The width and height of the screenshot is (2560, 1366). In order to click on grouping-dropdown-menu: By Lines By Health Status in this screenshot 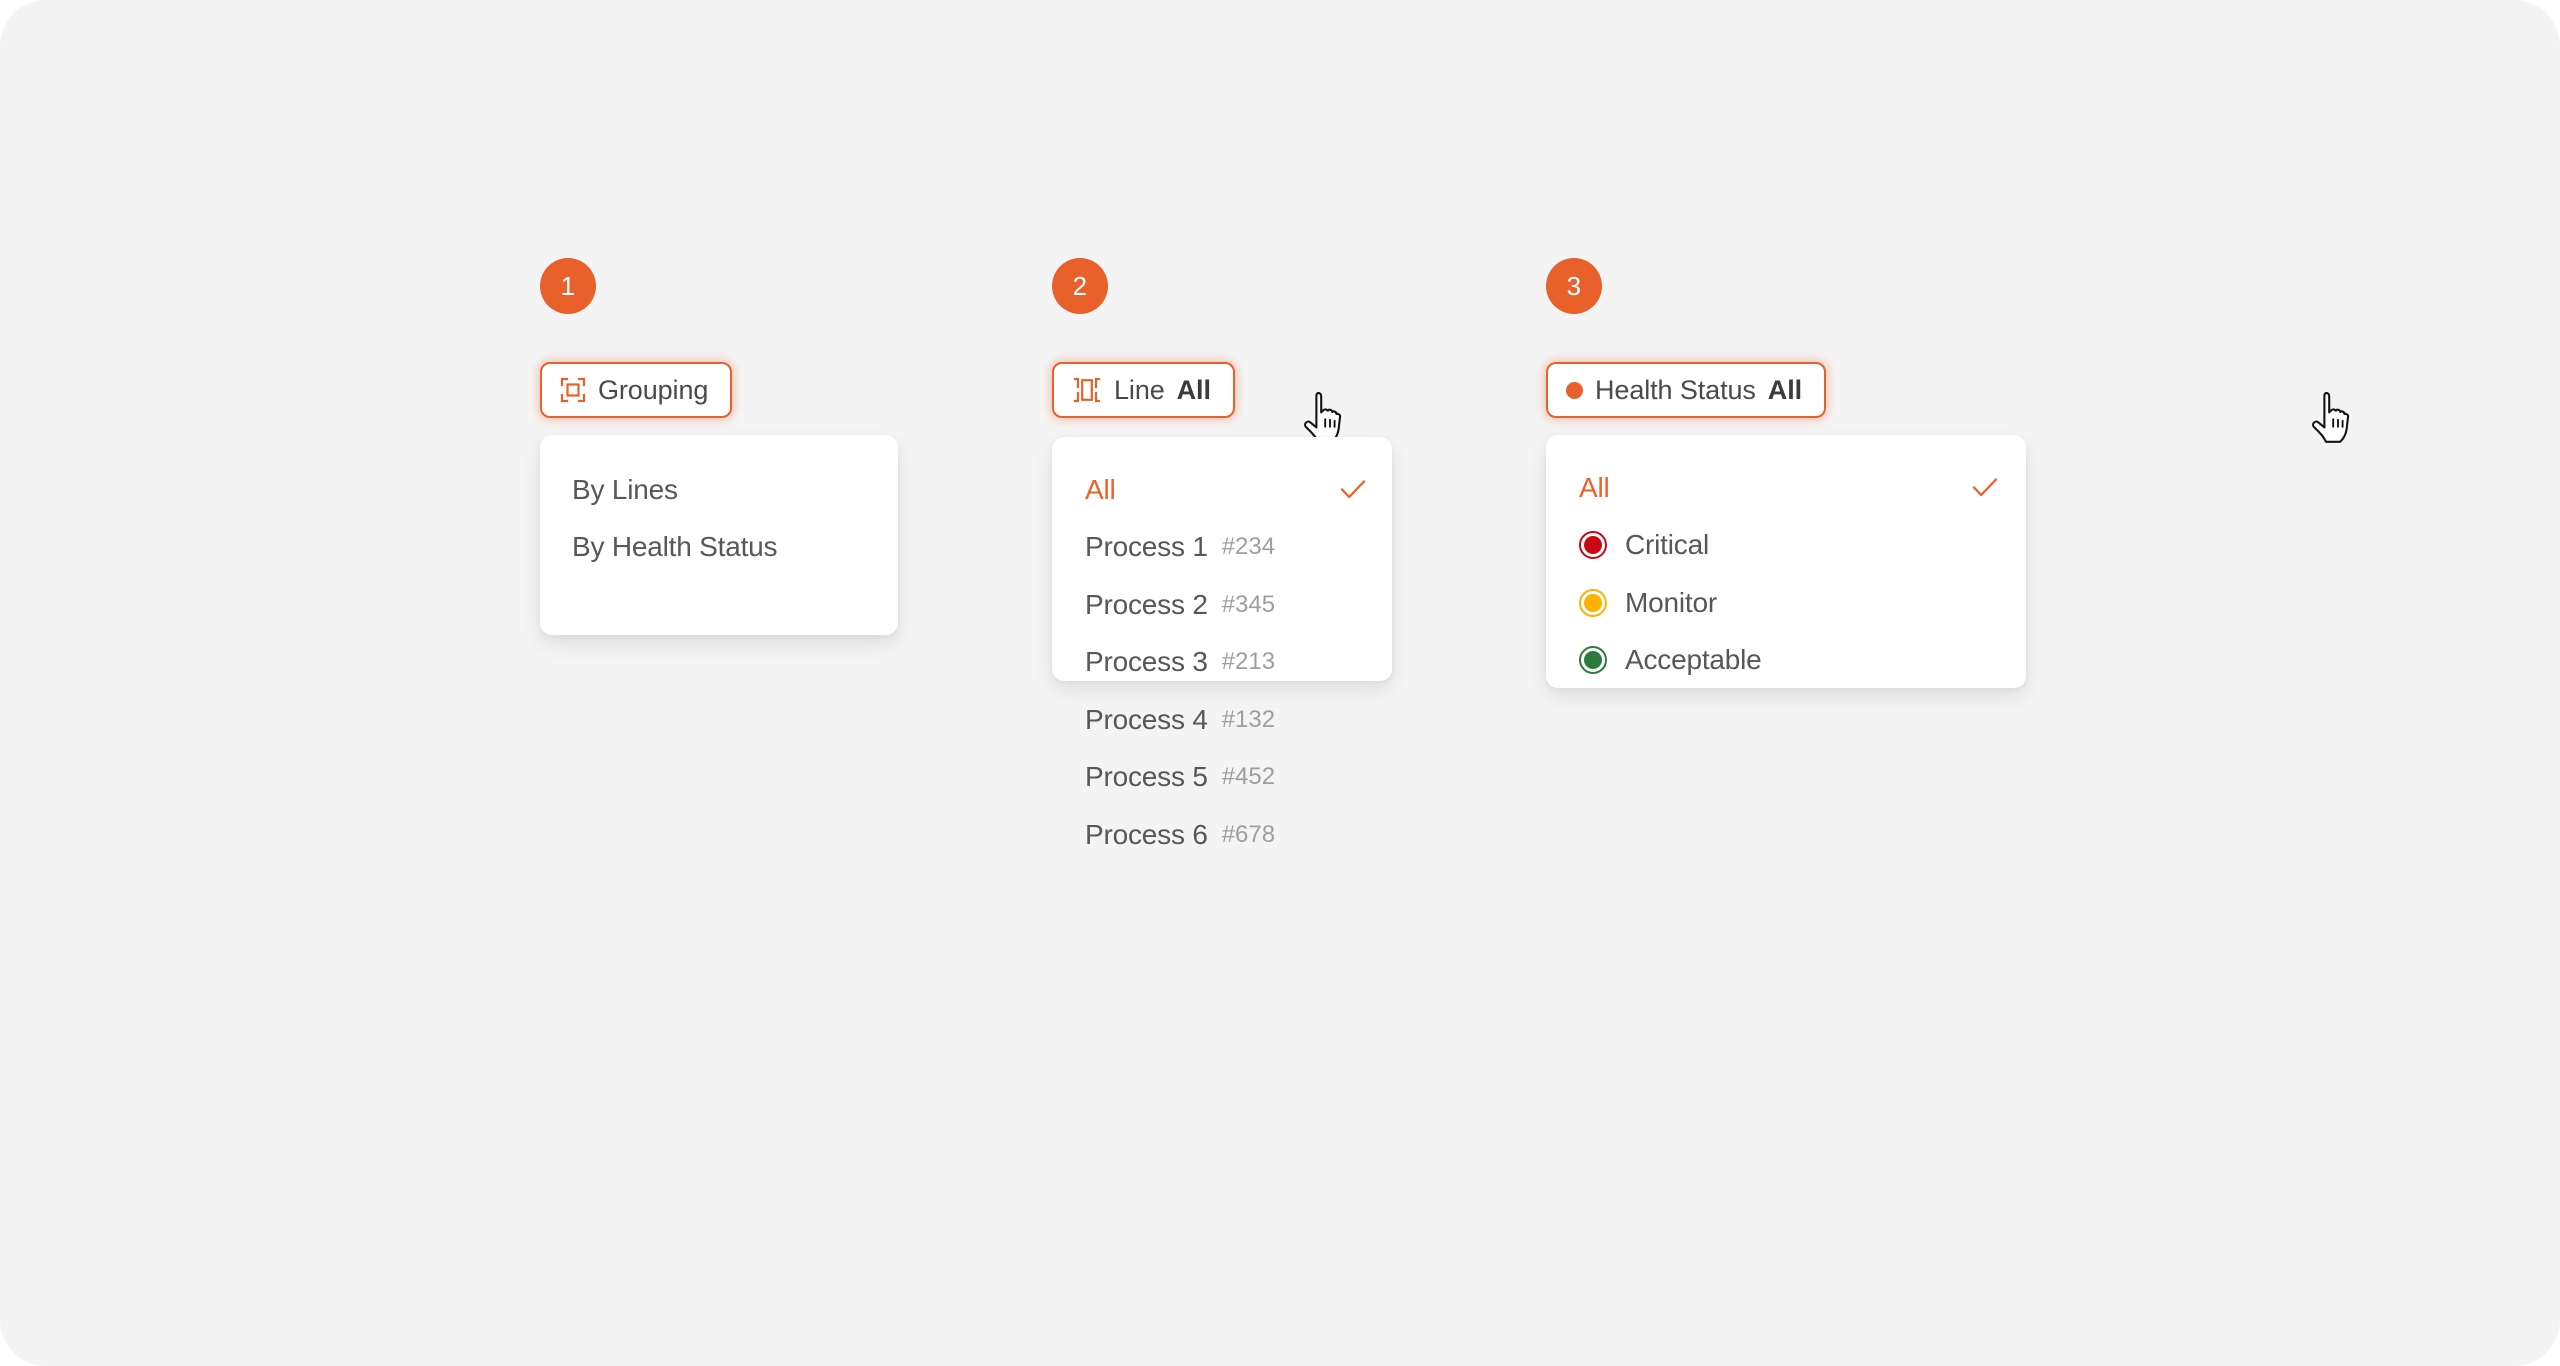, I will do `click(719, 535)`.